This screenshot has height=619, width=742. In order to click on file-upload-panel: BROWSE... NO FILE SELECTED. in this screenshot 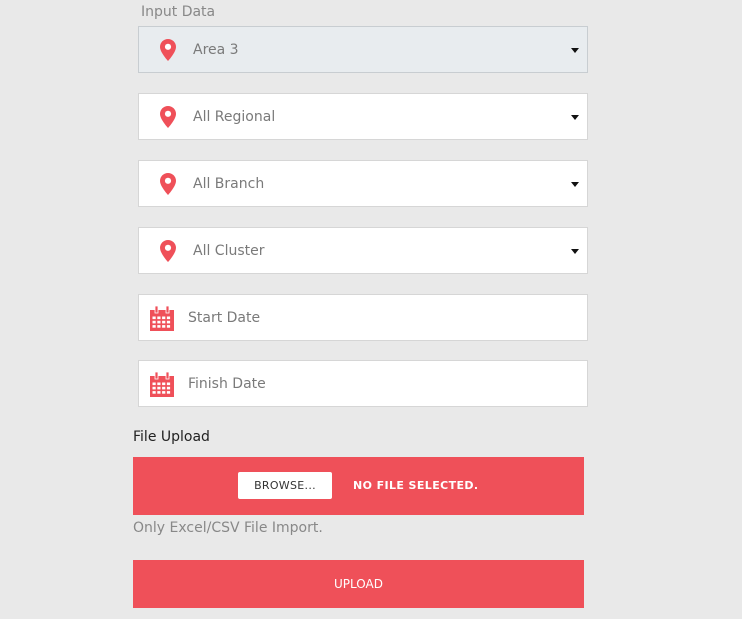, I will do `click(358, 486)`.